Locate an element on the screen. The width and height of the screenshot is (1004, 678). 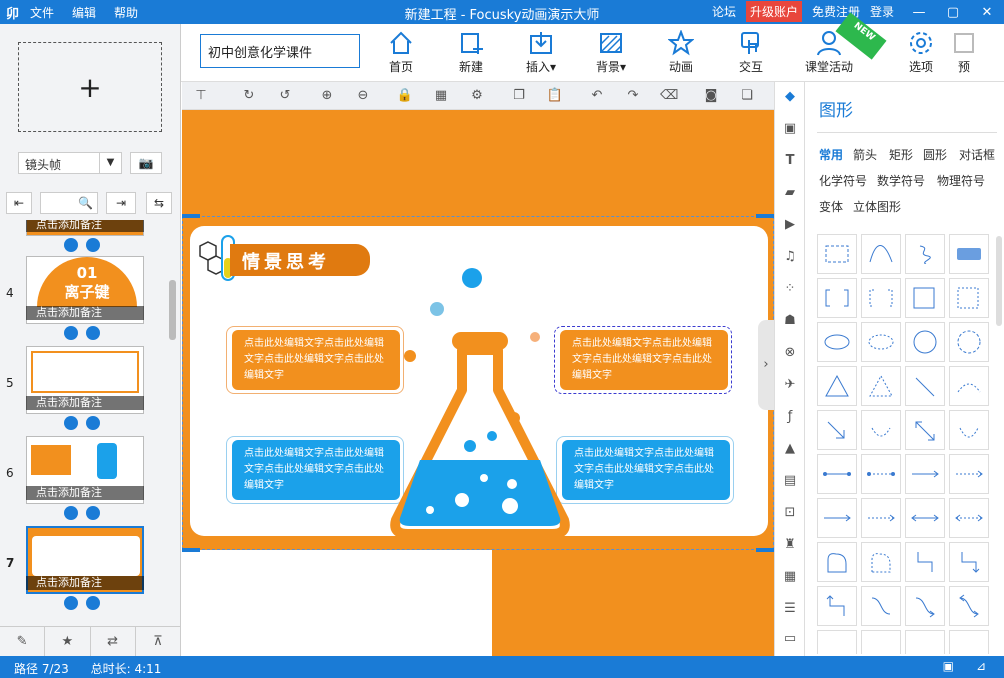
redo-rotate-icon: ↻ is located at coordinates (249, 96).